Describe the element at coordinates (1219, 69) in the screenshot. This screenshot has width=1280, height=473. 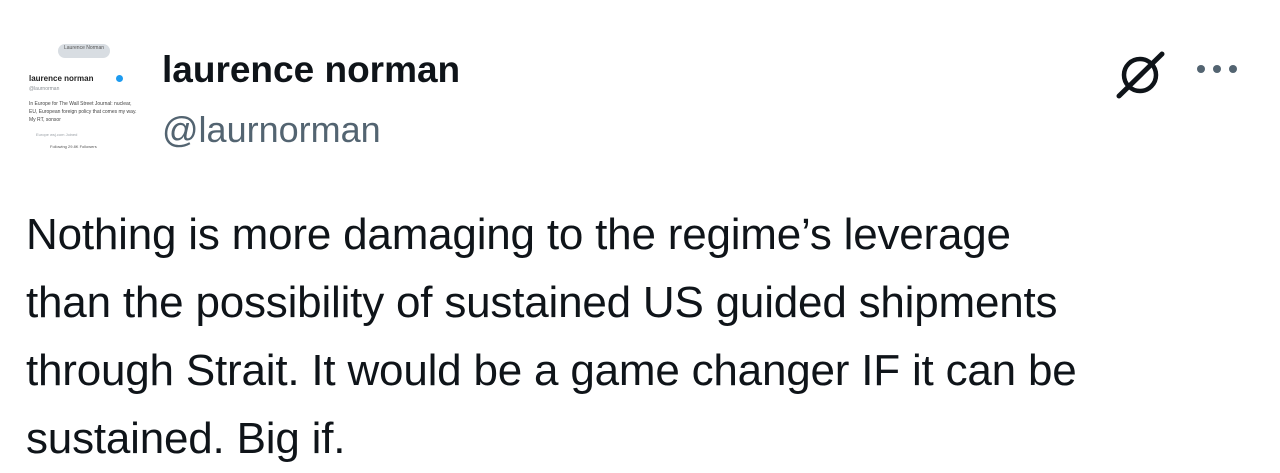
I see `more-horizontal-icon` at that location.